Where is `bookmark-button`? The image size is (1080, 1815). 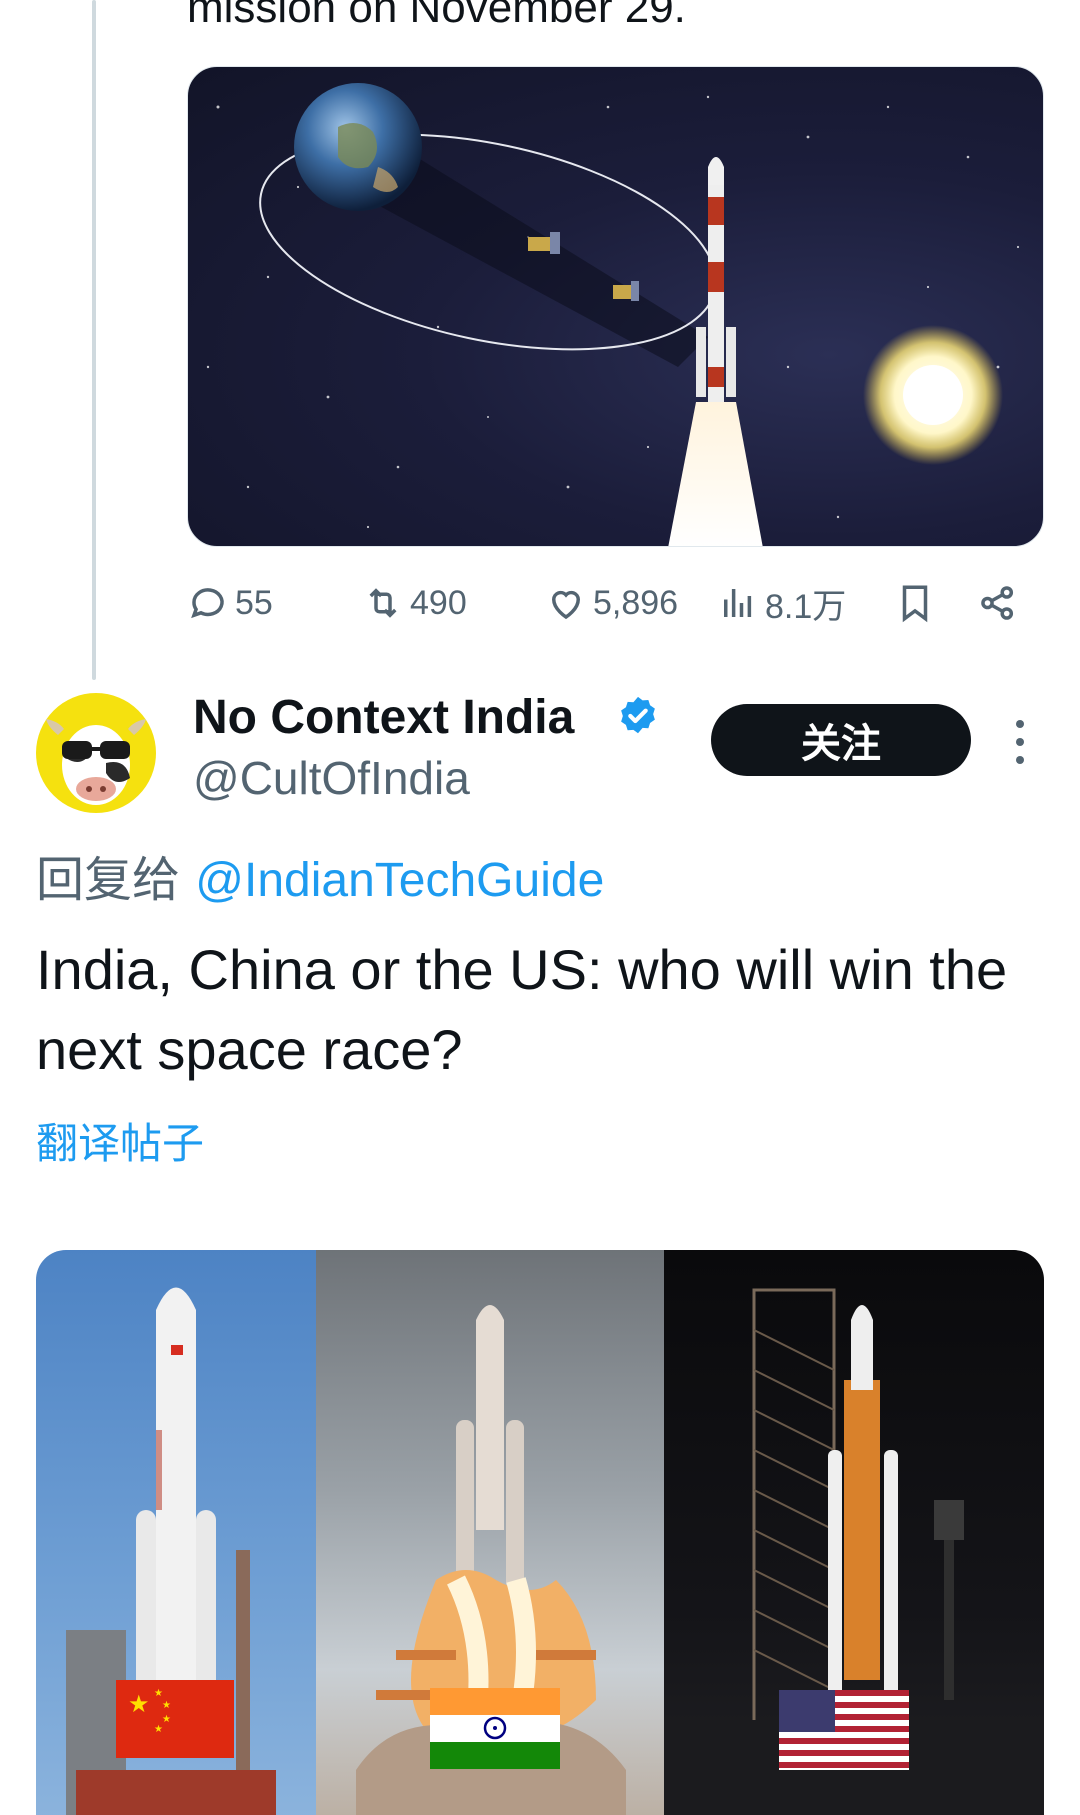 bookmark-button is located at coordinates (915, 603).